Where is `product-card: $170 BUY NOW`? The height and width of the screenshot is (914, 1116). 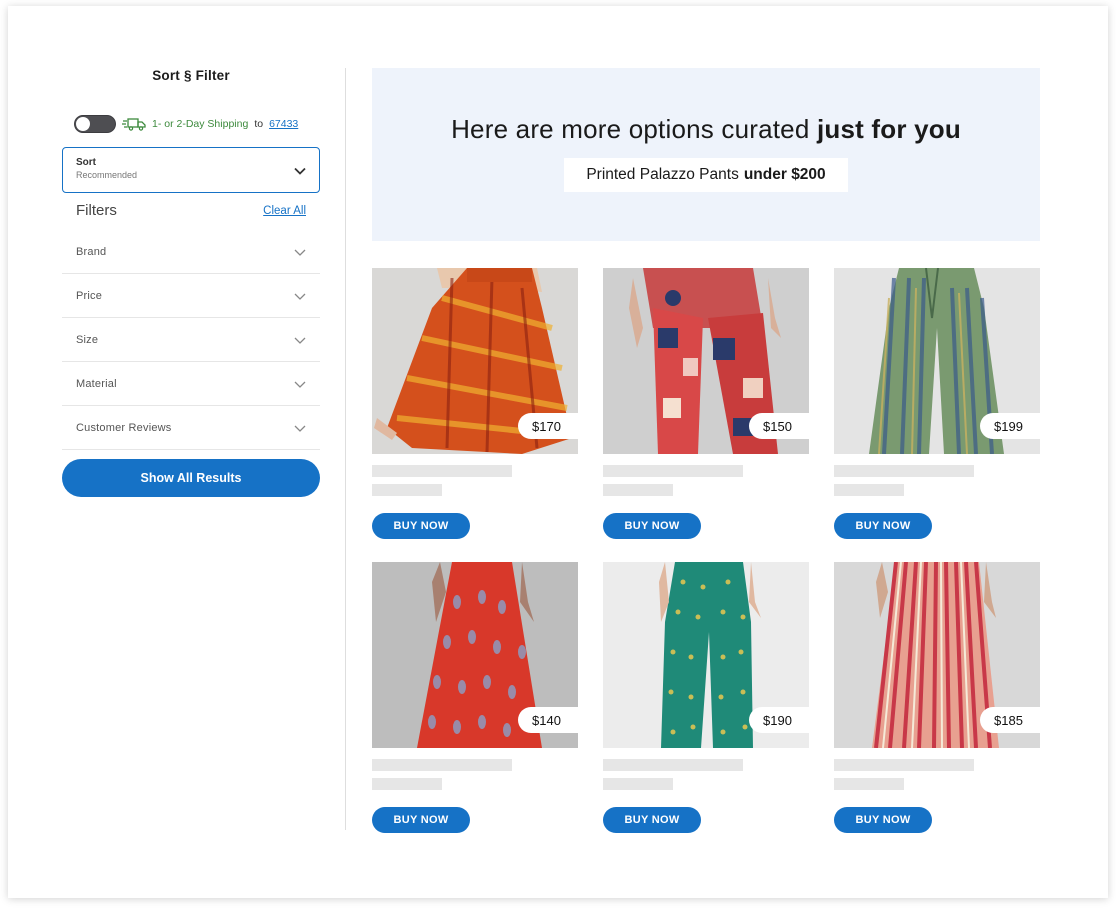
product-card: $170 BUY NOW is located at coordinates (475, 403).